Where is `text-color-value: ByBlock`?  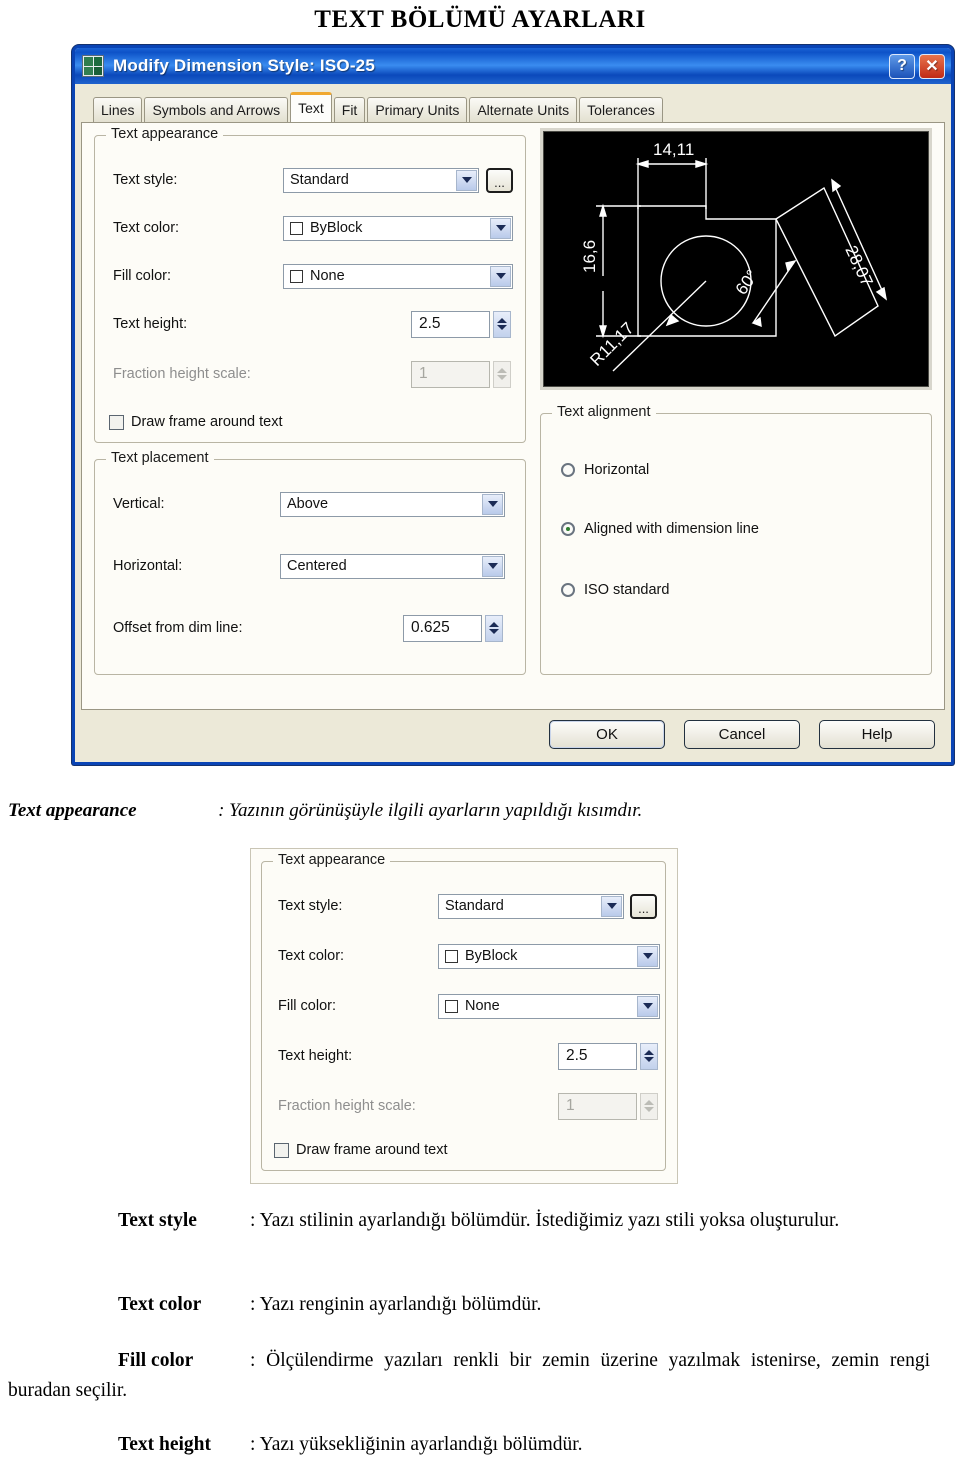
text-color-value: ByBlock is located at coordinates (336, 228).